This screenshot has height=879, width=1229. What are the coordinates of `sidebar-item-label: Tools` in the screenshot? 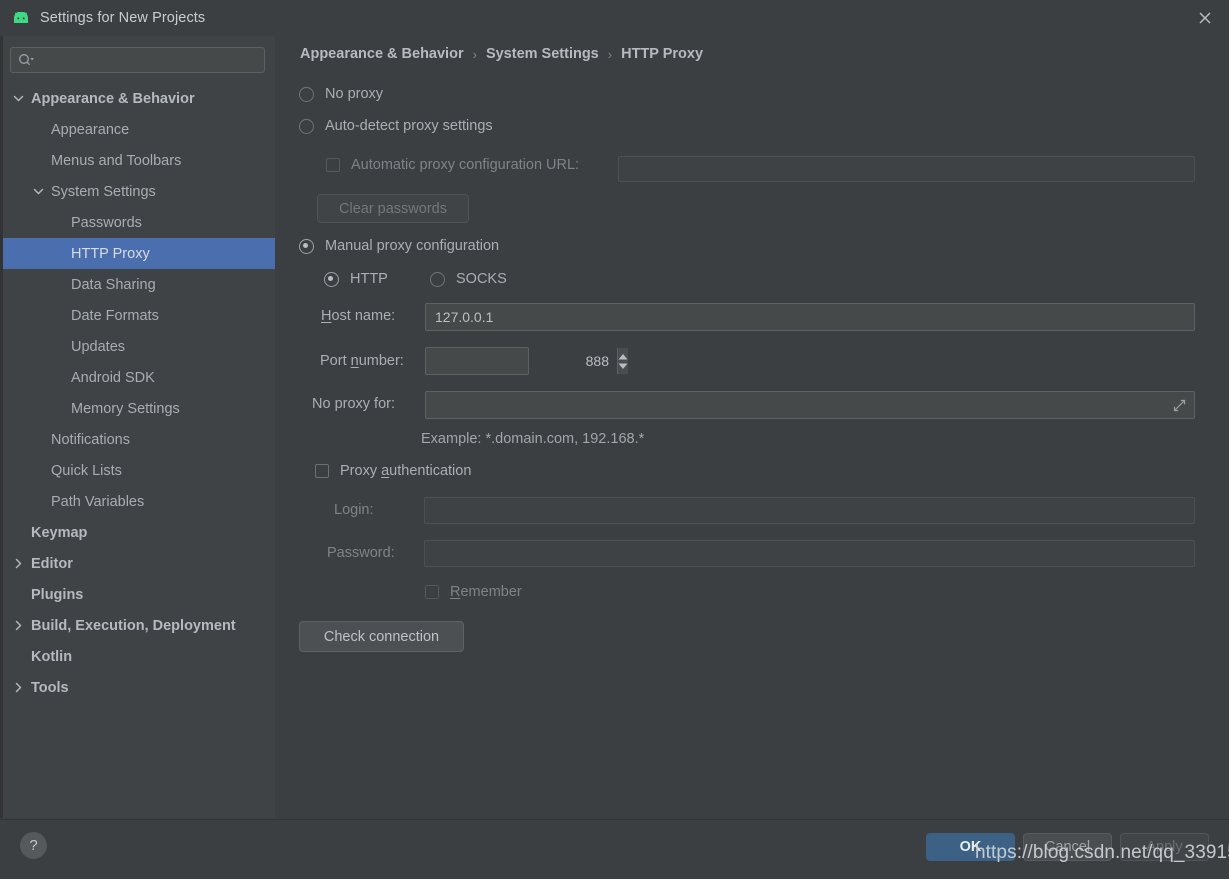 It's located at (50, 687).